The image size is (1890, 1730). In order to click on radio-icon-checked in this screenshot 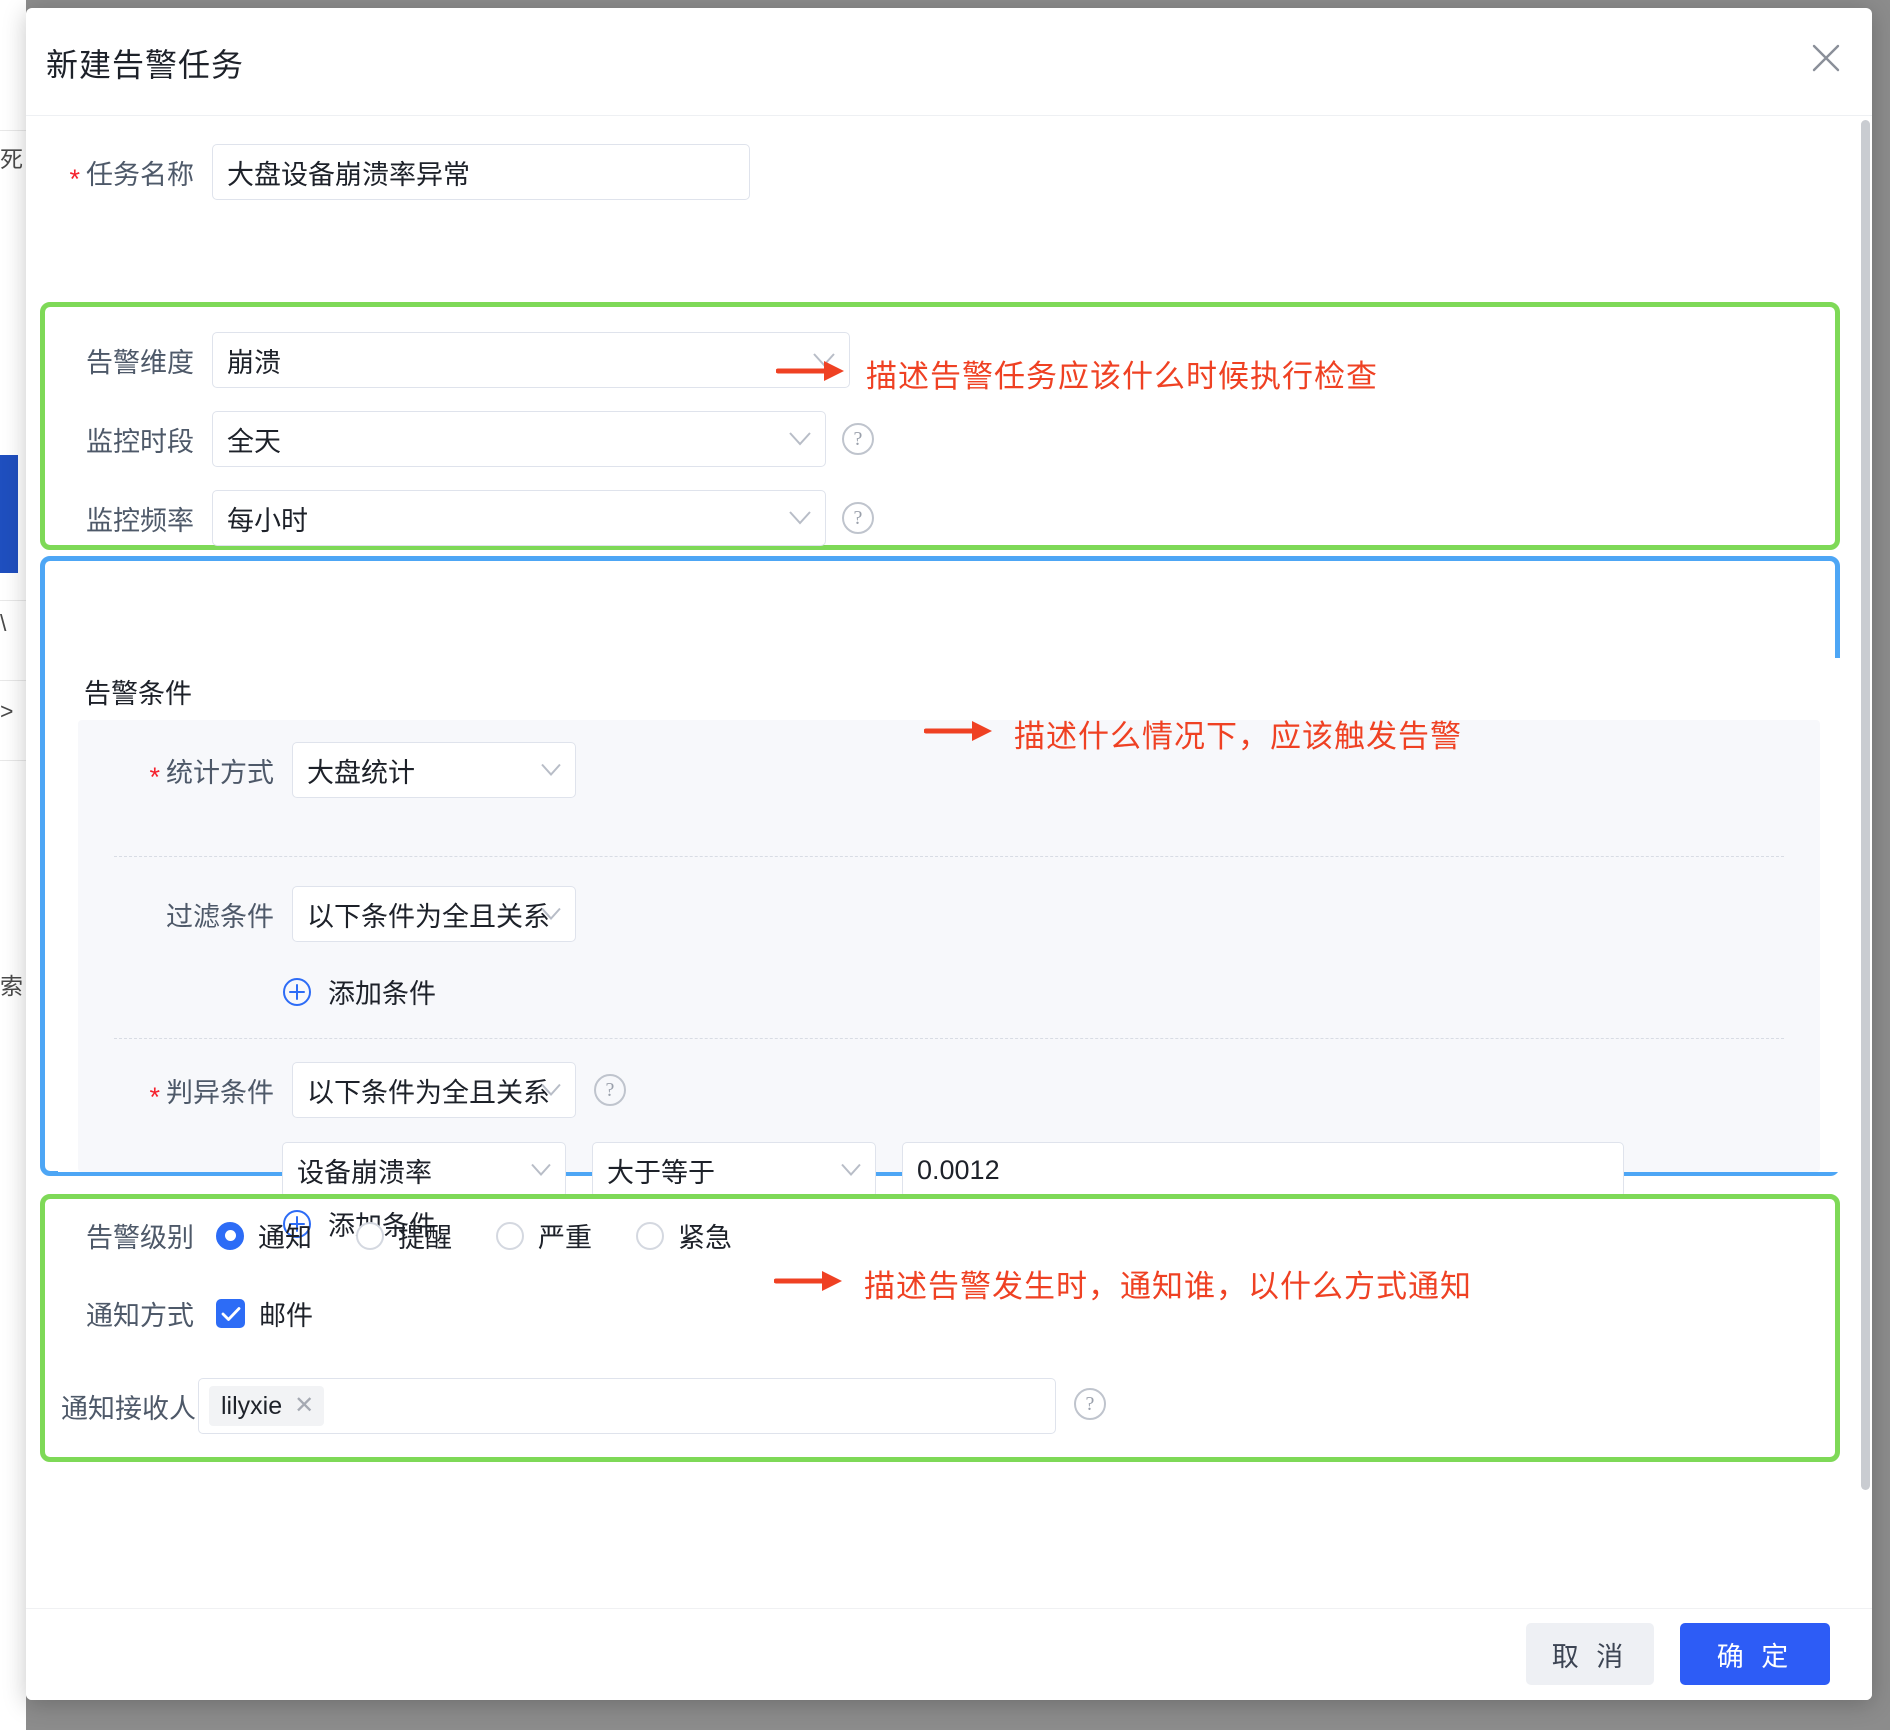, I will do `click(230, 1235)`.